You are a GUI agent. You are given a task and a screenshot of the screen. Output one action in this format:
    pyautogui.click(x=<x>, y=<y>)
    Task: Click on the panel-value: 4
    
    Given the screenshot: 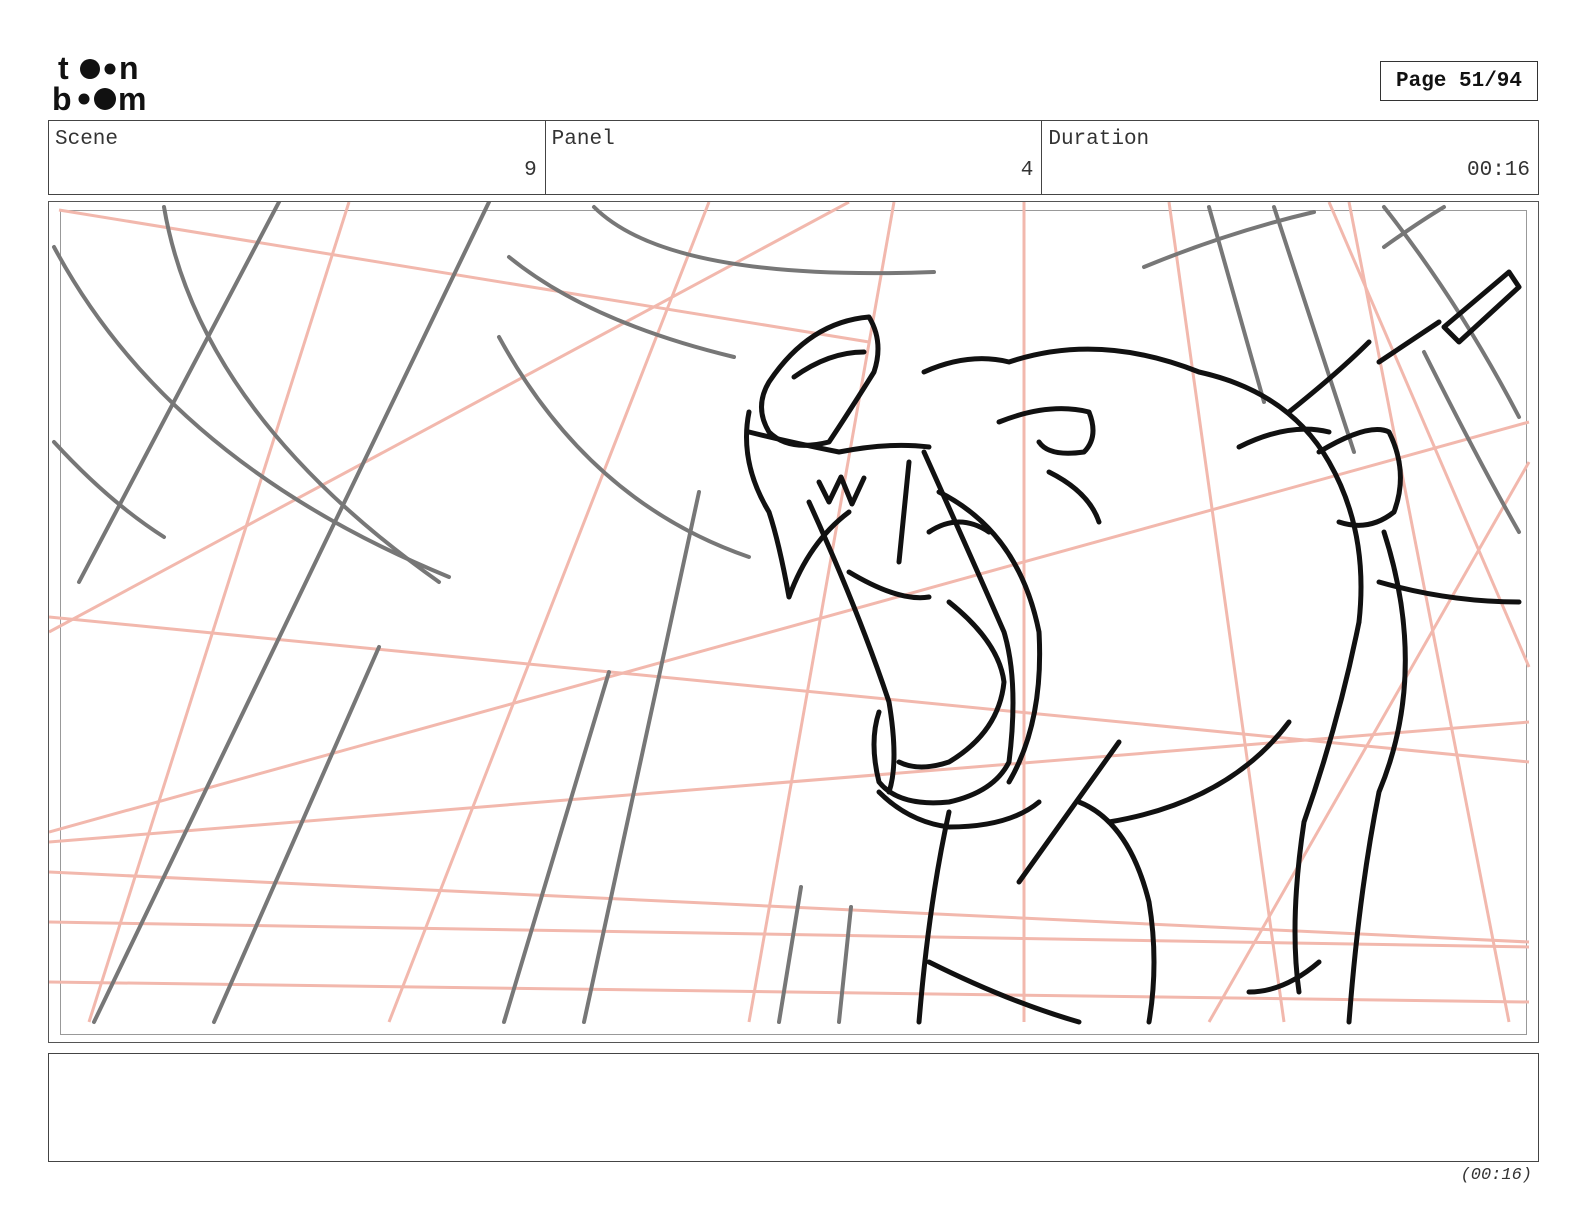 What is the action you would take?
    pyautogui.click(x=1027, y=170)
    